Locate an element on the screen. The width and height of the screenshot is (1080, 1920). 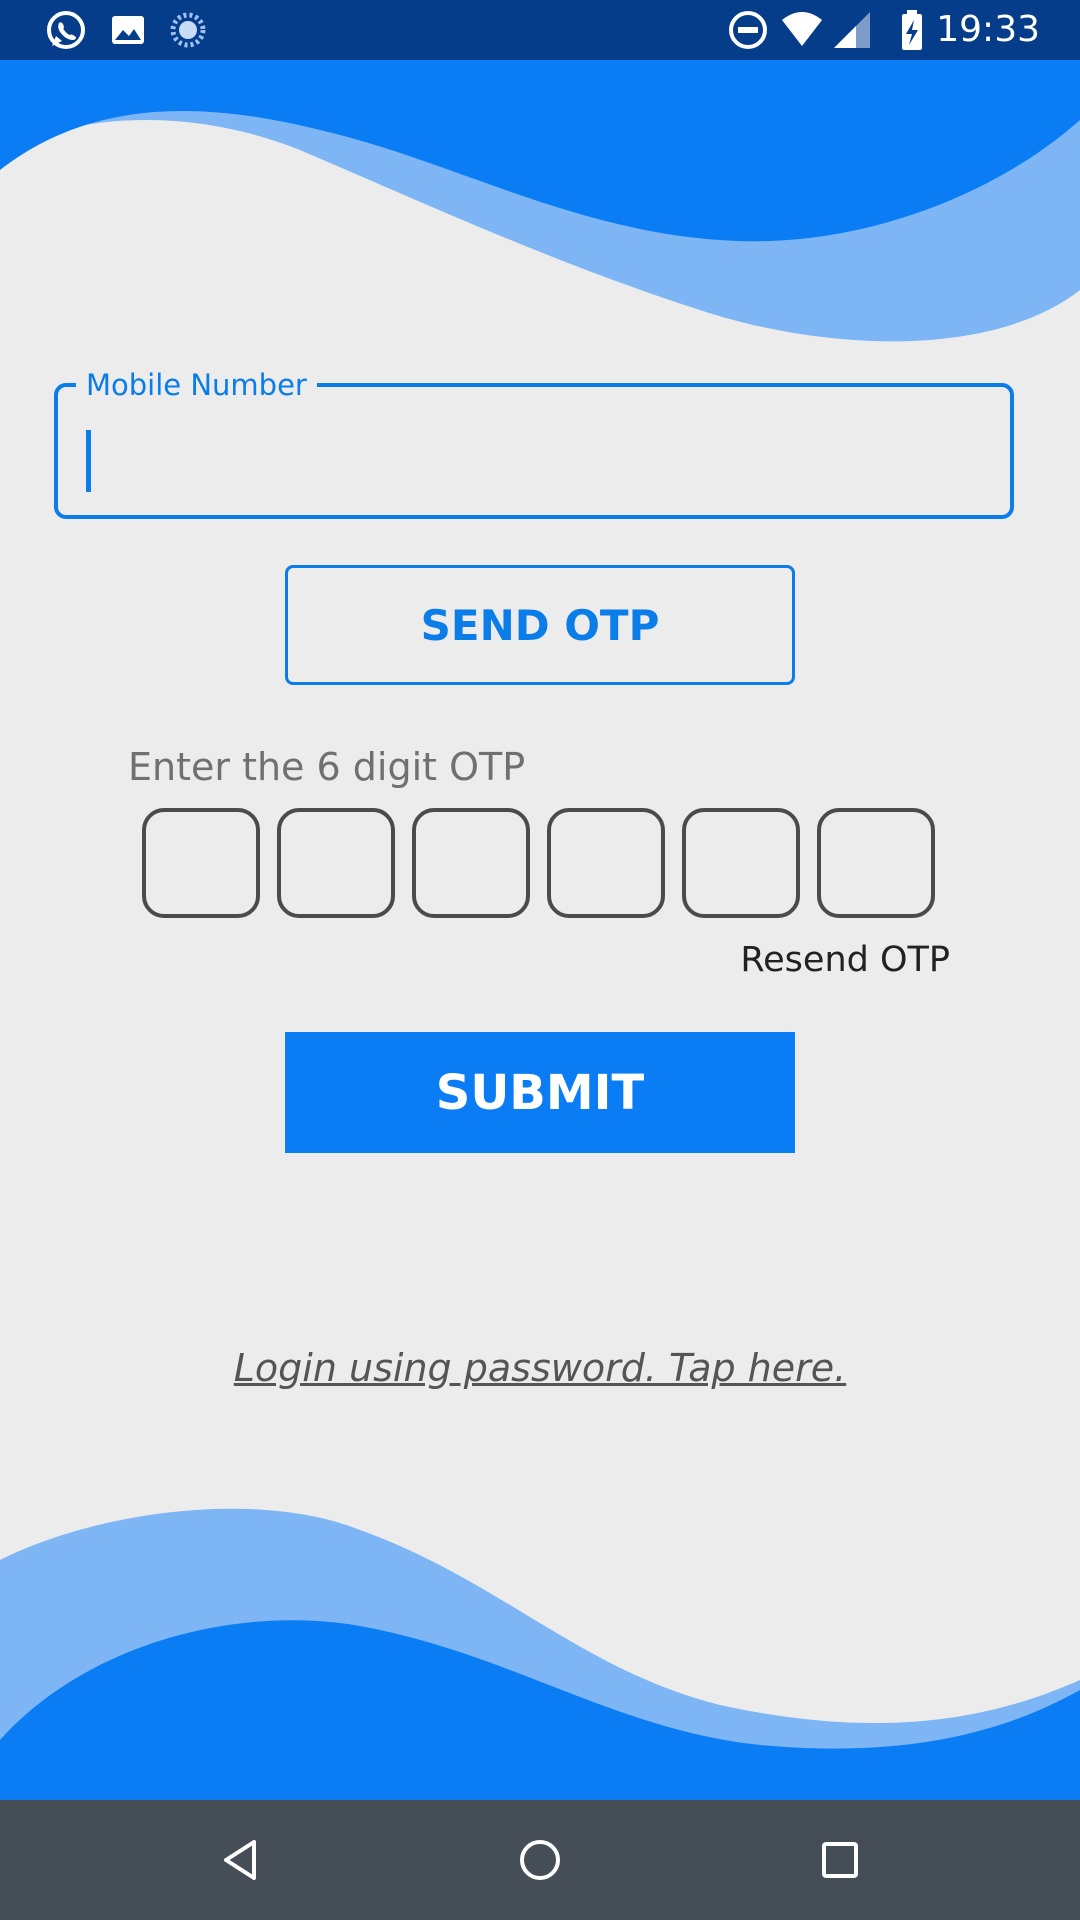
wifi-icon is located at coordinates (802, 29).